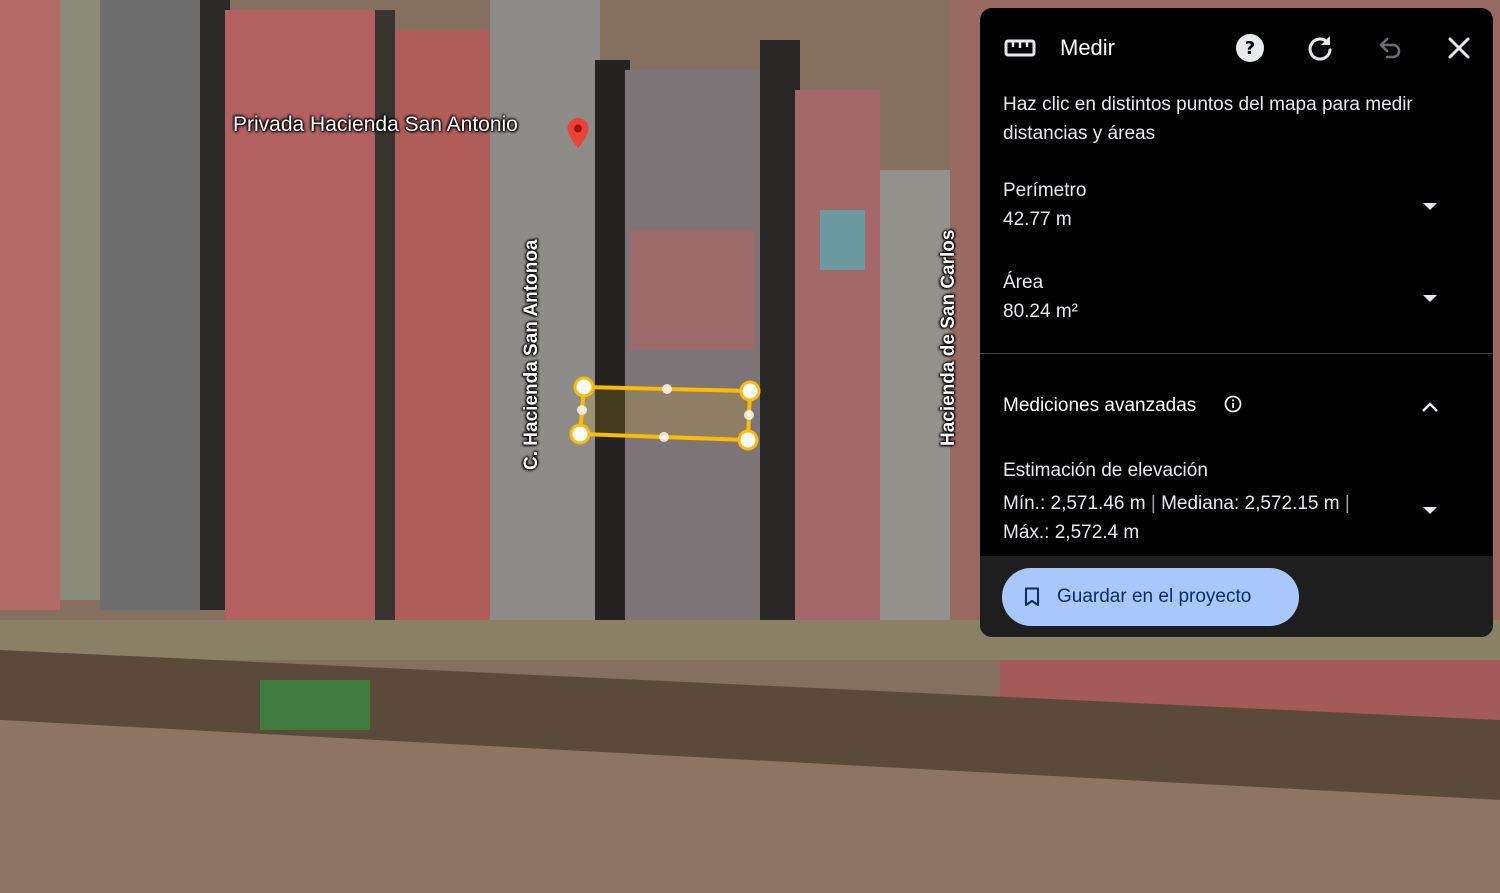 The width and height of the screenshot is (1500, 893). What do you see at coordinates (692, 290) in the screenshot?
I see `rooftop-block` at bounding box center [692, 290].